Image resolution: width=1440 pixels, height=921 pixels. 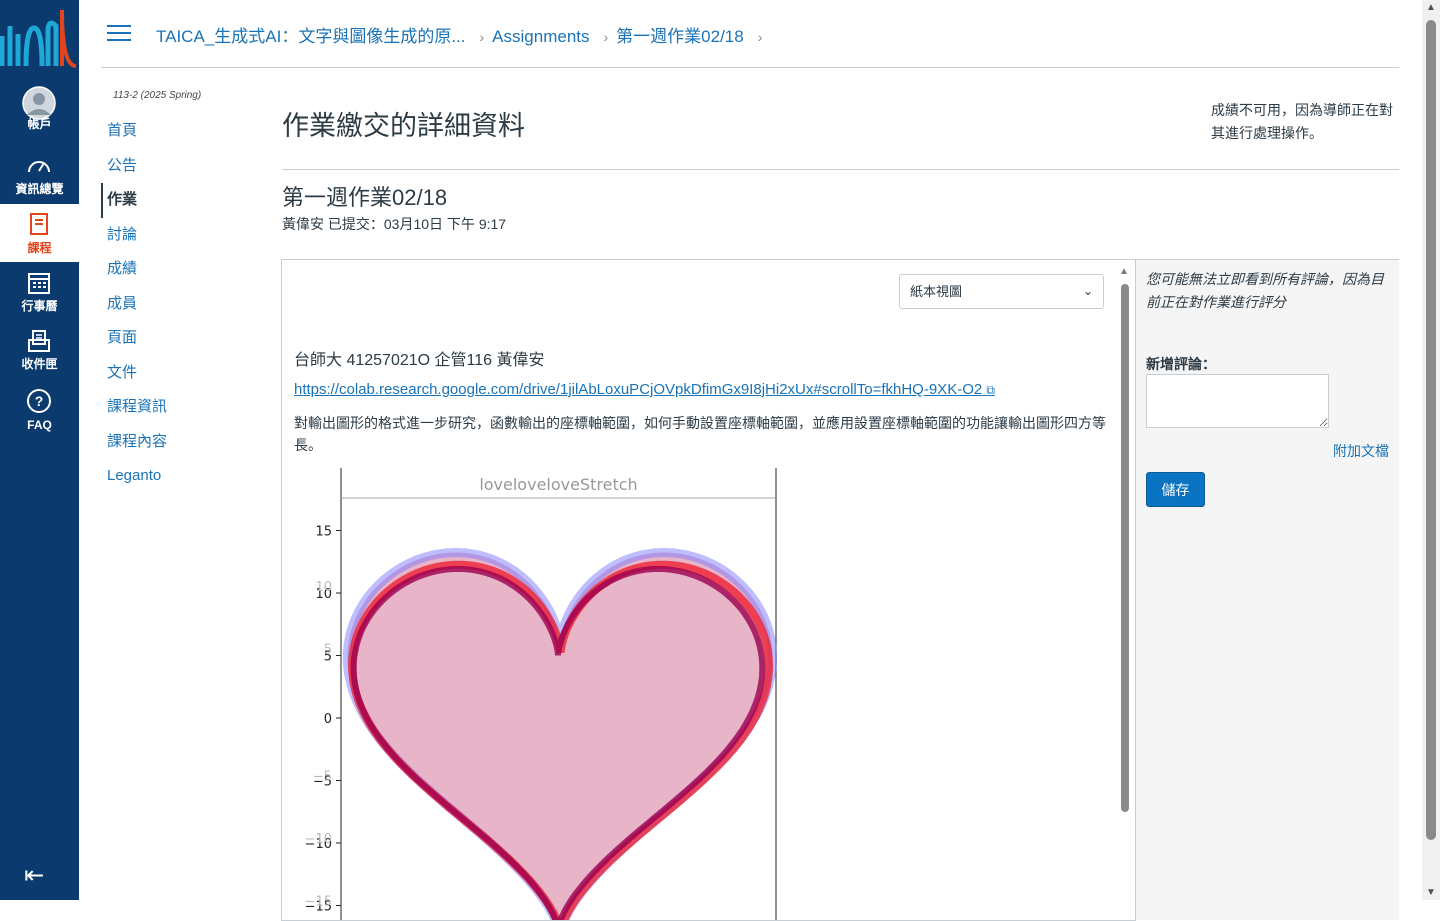 I want to click on save-button: 儲存, so click(x=1175, y=489).